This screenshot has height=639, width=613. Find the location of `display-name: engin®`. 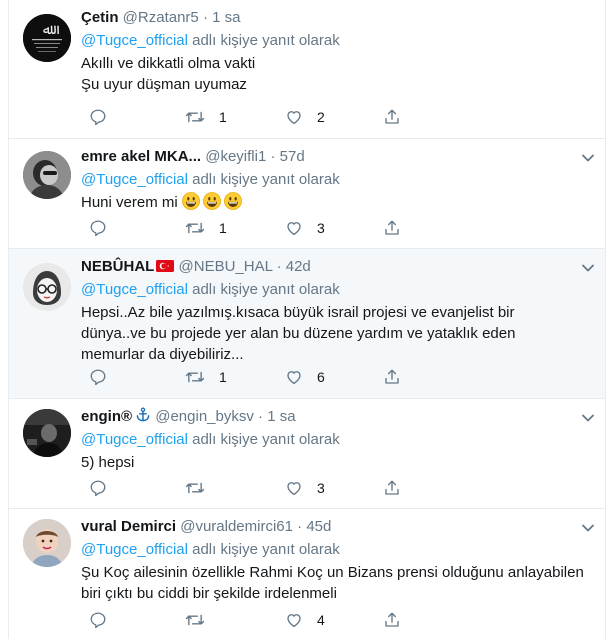

display-name: engin® is located at coordinates (106, 416).